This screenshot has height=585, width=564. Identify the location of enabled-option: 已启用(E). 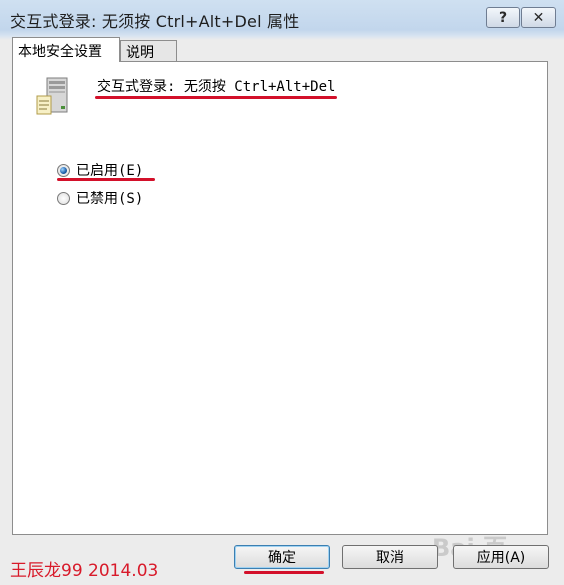
(100, 170).